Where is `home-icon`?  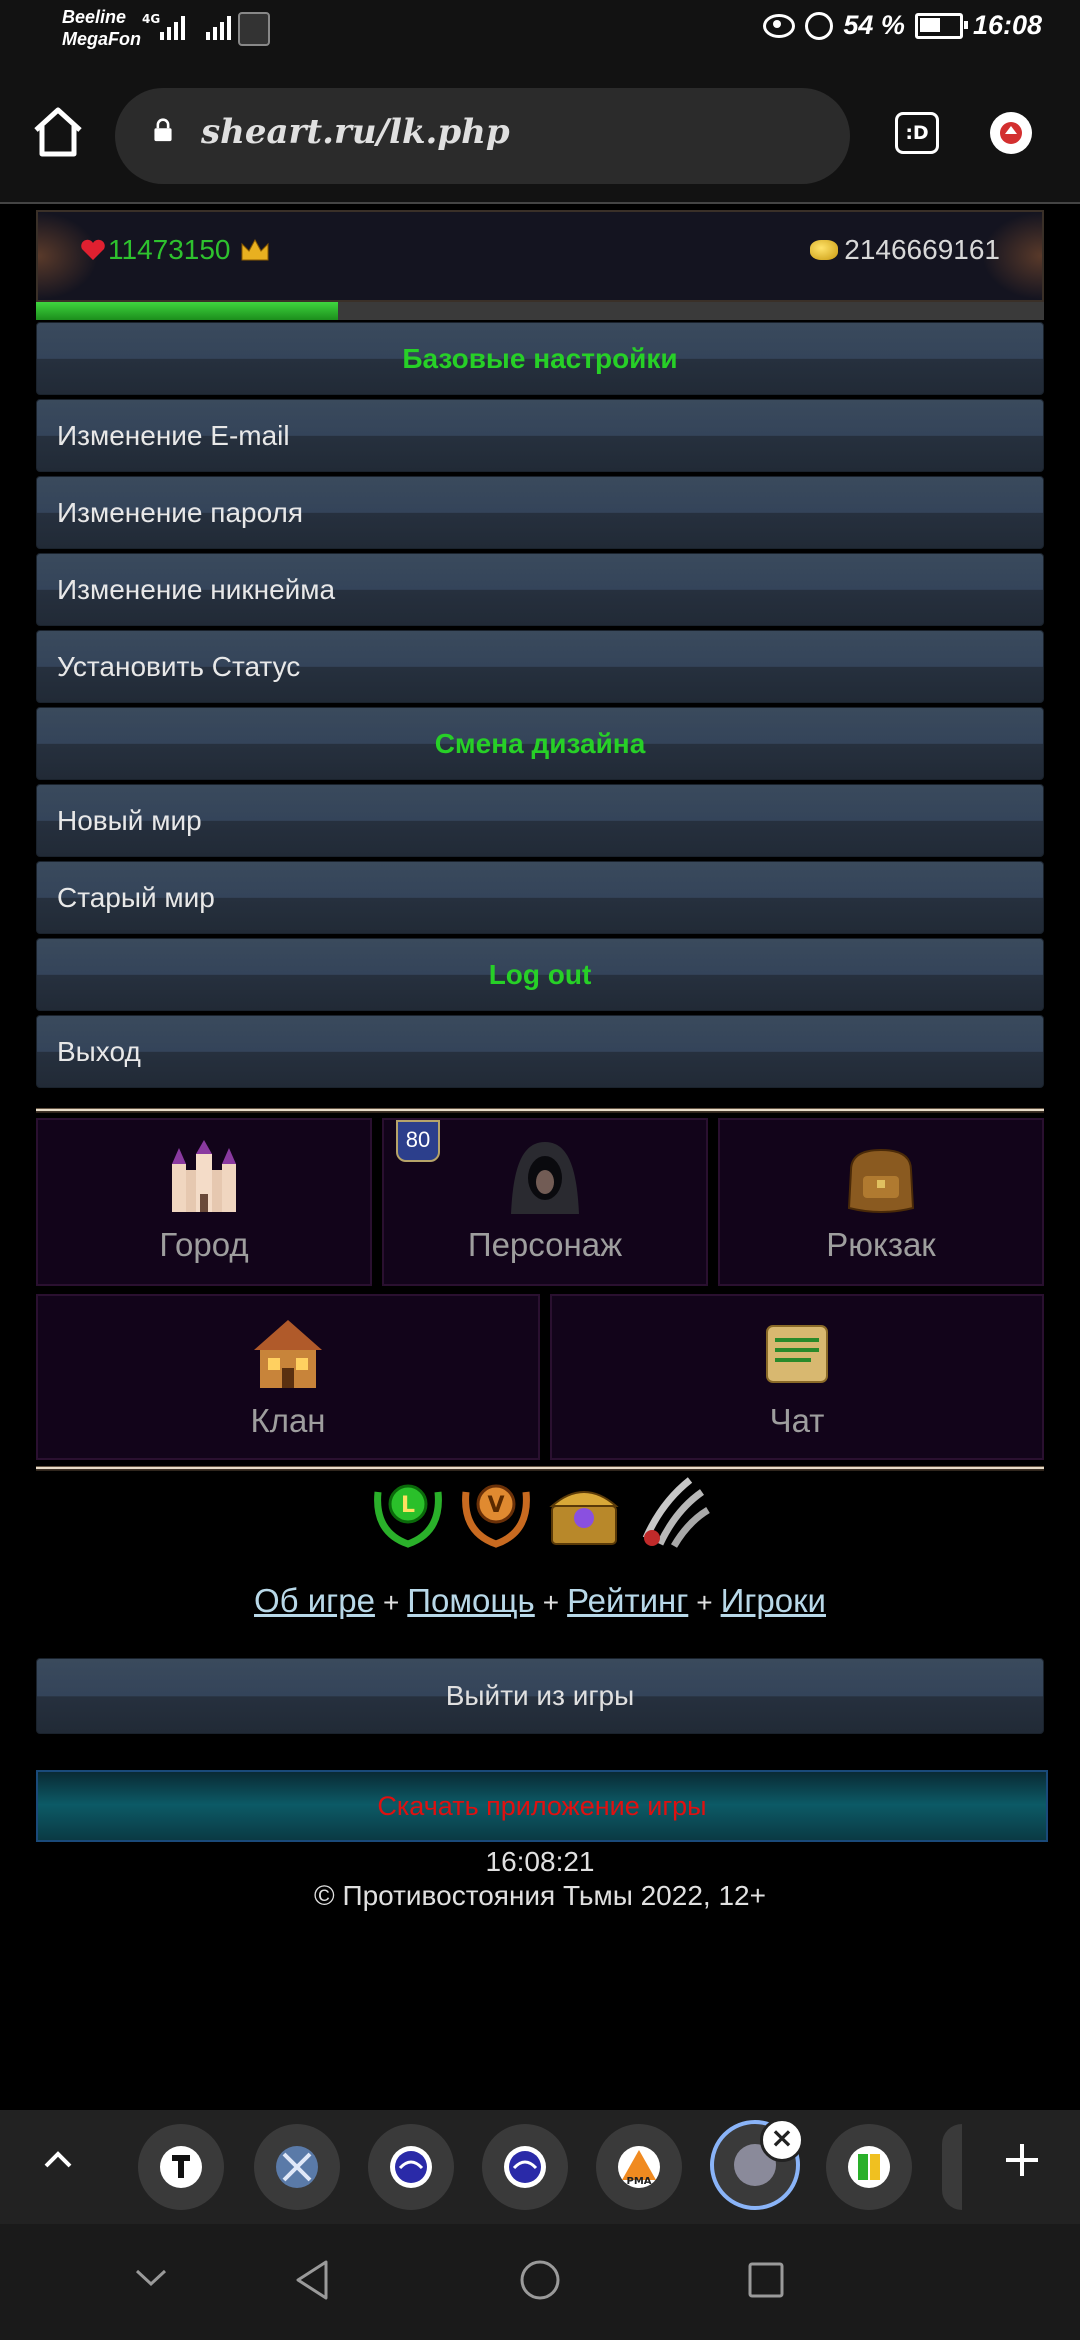 home-icon is located at coordinates (58, 132).